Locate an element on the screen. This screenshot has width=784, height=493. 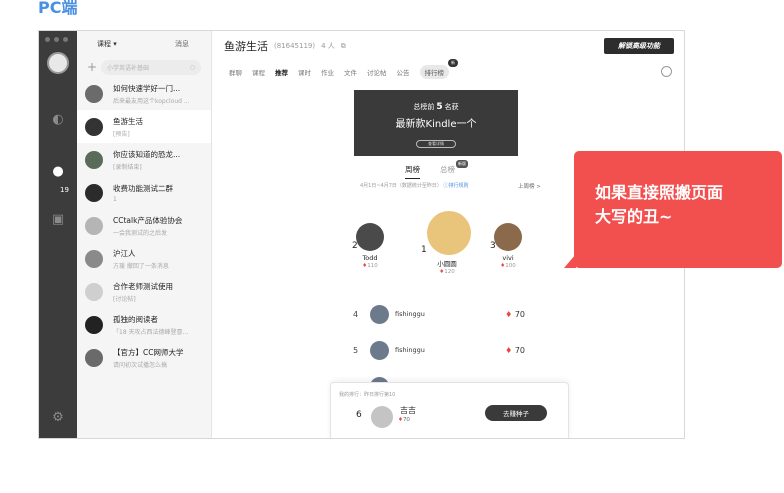
my-points: ♦70 is located at coordinates (404, 420).